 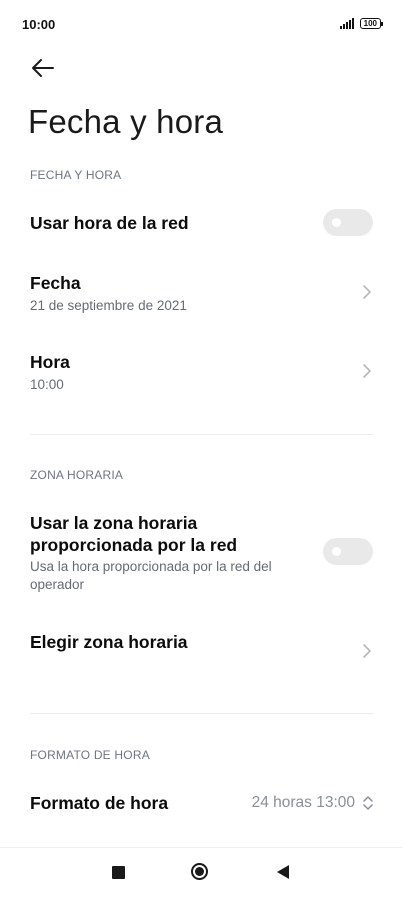 I want to click on status-icons: 100, so click(x=361, y=23).